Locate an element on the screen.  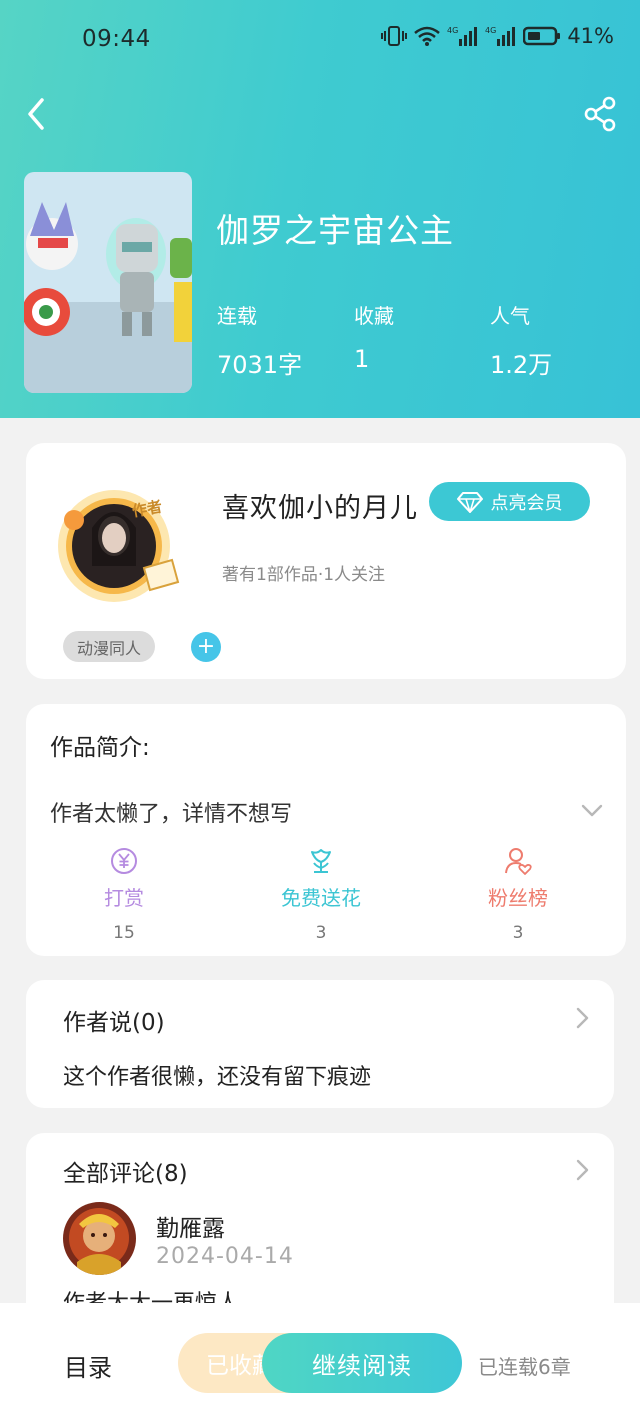
chapter-count: 已连载6章 is located at coordinates (524, 1367).